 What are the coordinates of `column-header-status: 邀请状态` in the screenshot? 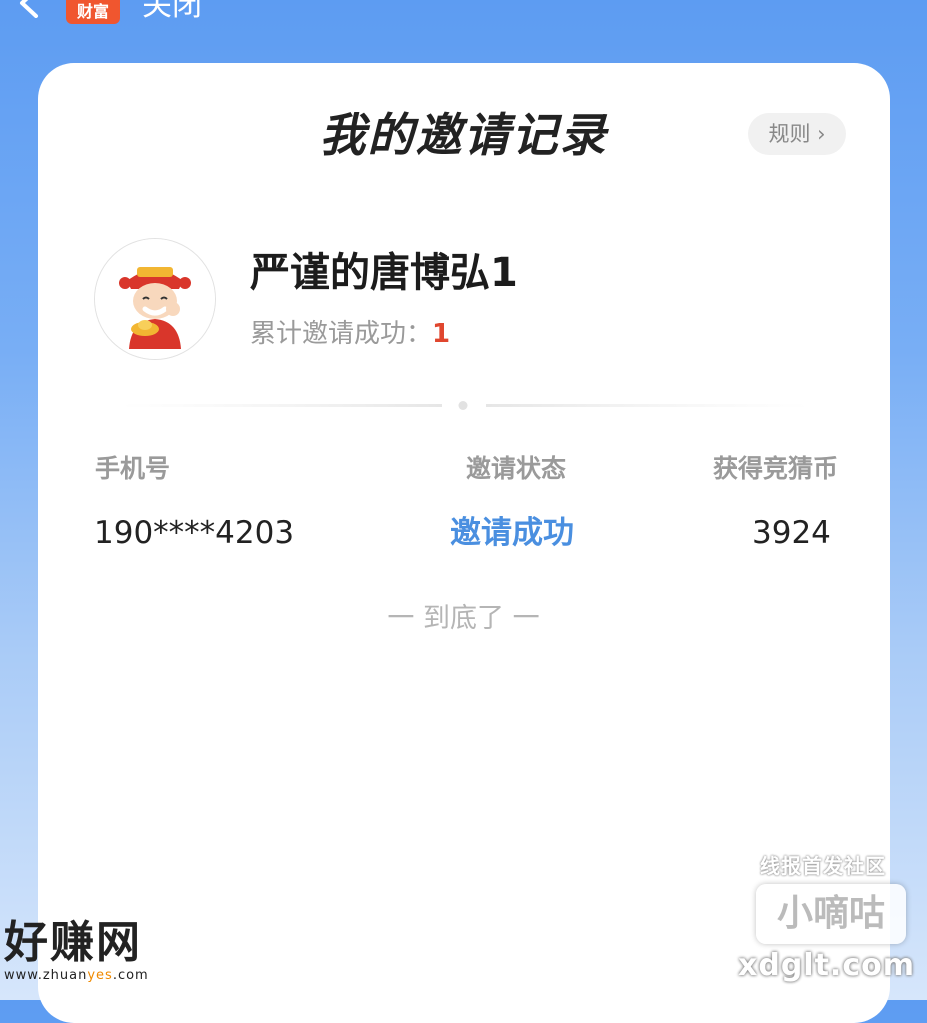 It's located at (516, 468).